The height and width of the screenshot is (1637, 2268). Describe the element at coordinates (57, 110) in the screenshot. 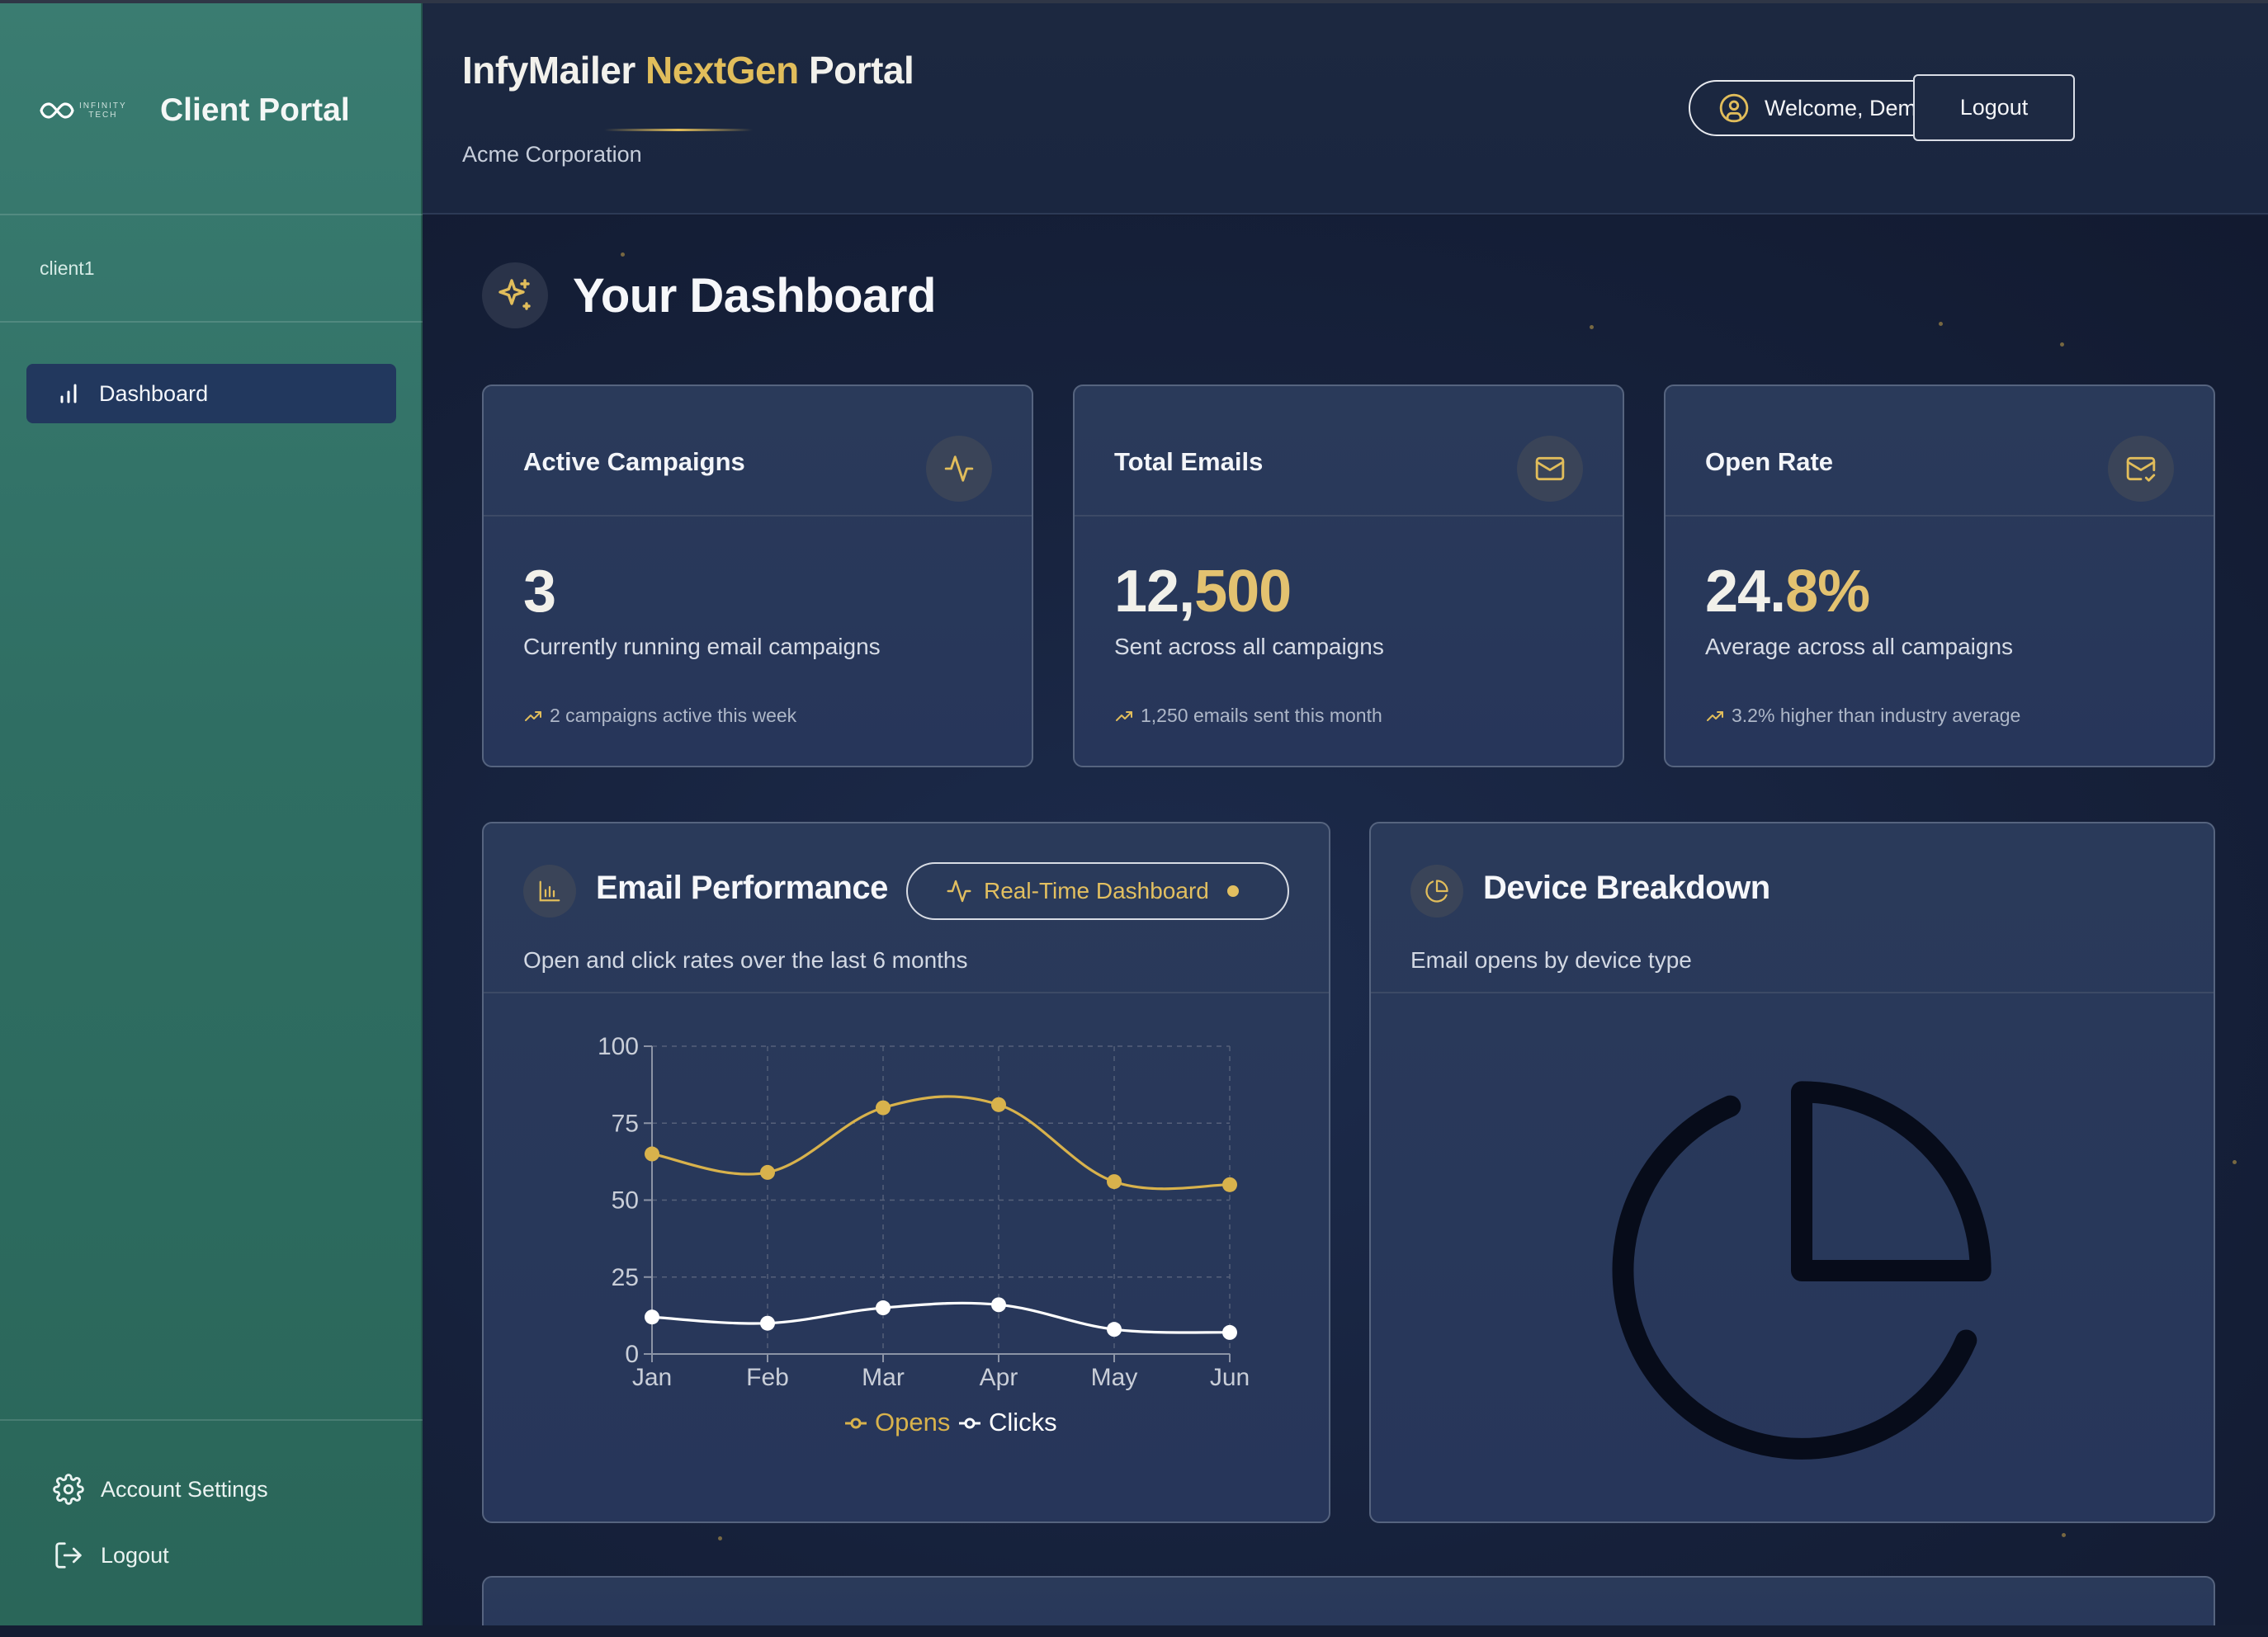

I see `infinity-logo-icon` at that location.